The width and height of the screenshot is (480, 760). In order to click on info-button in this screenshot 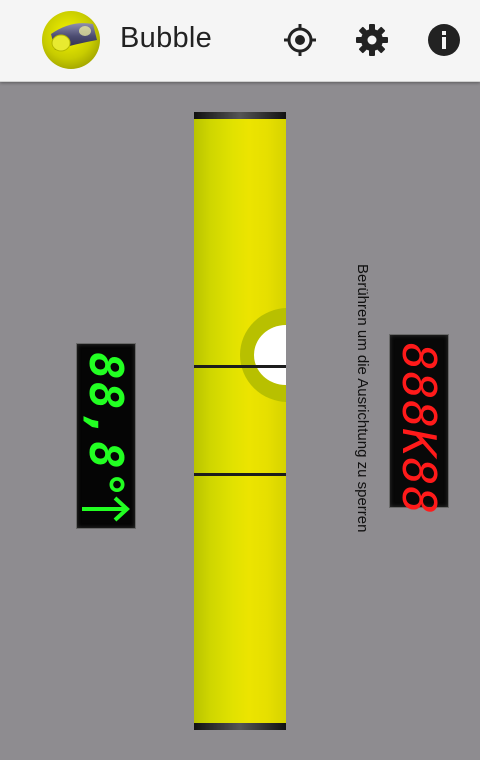, I will do `click(444, 40)`.